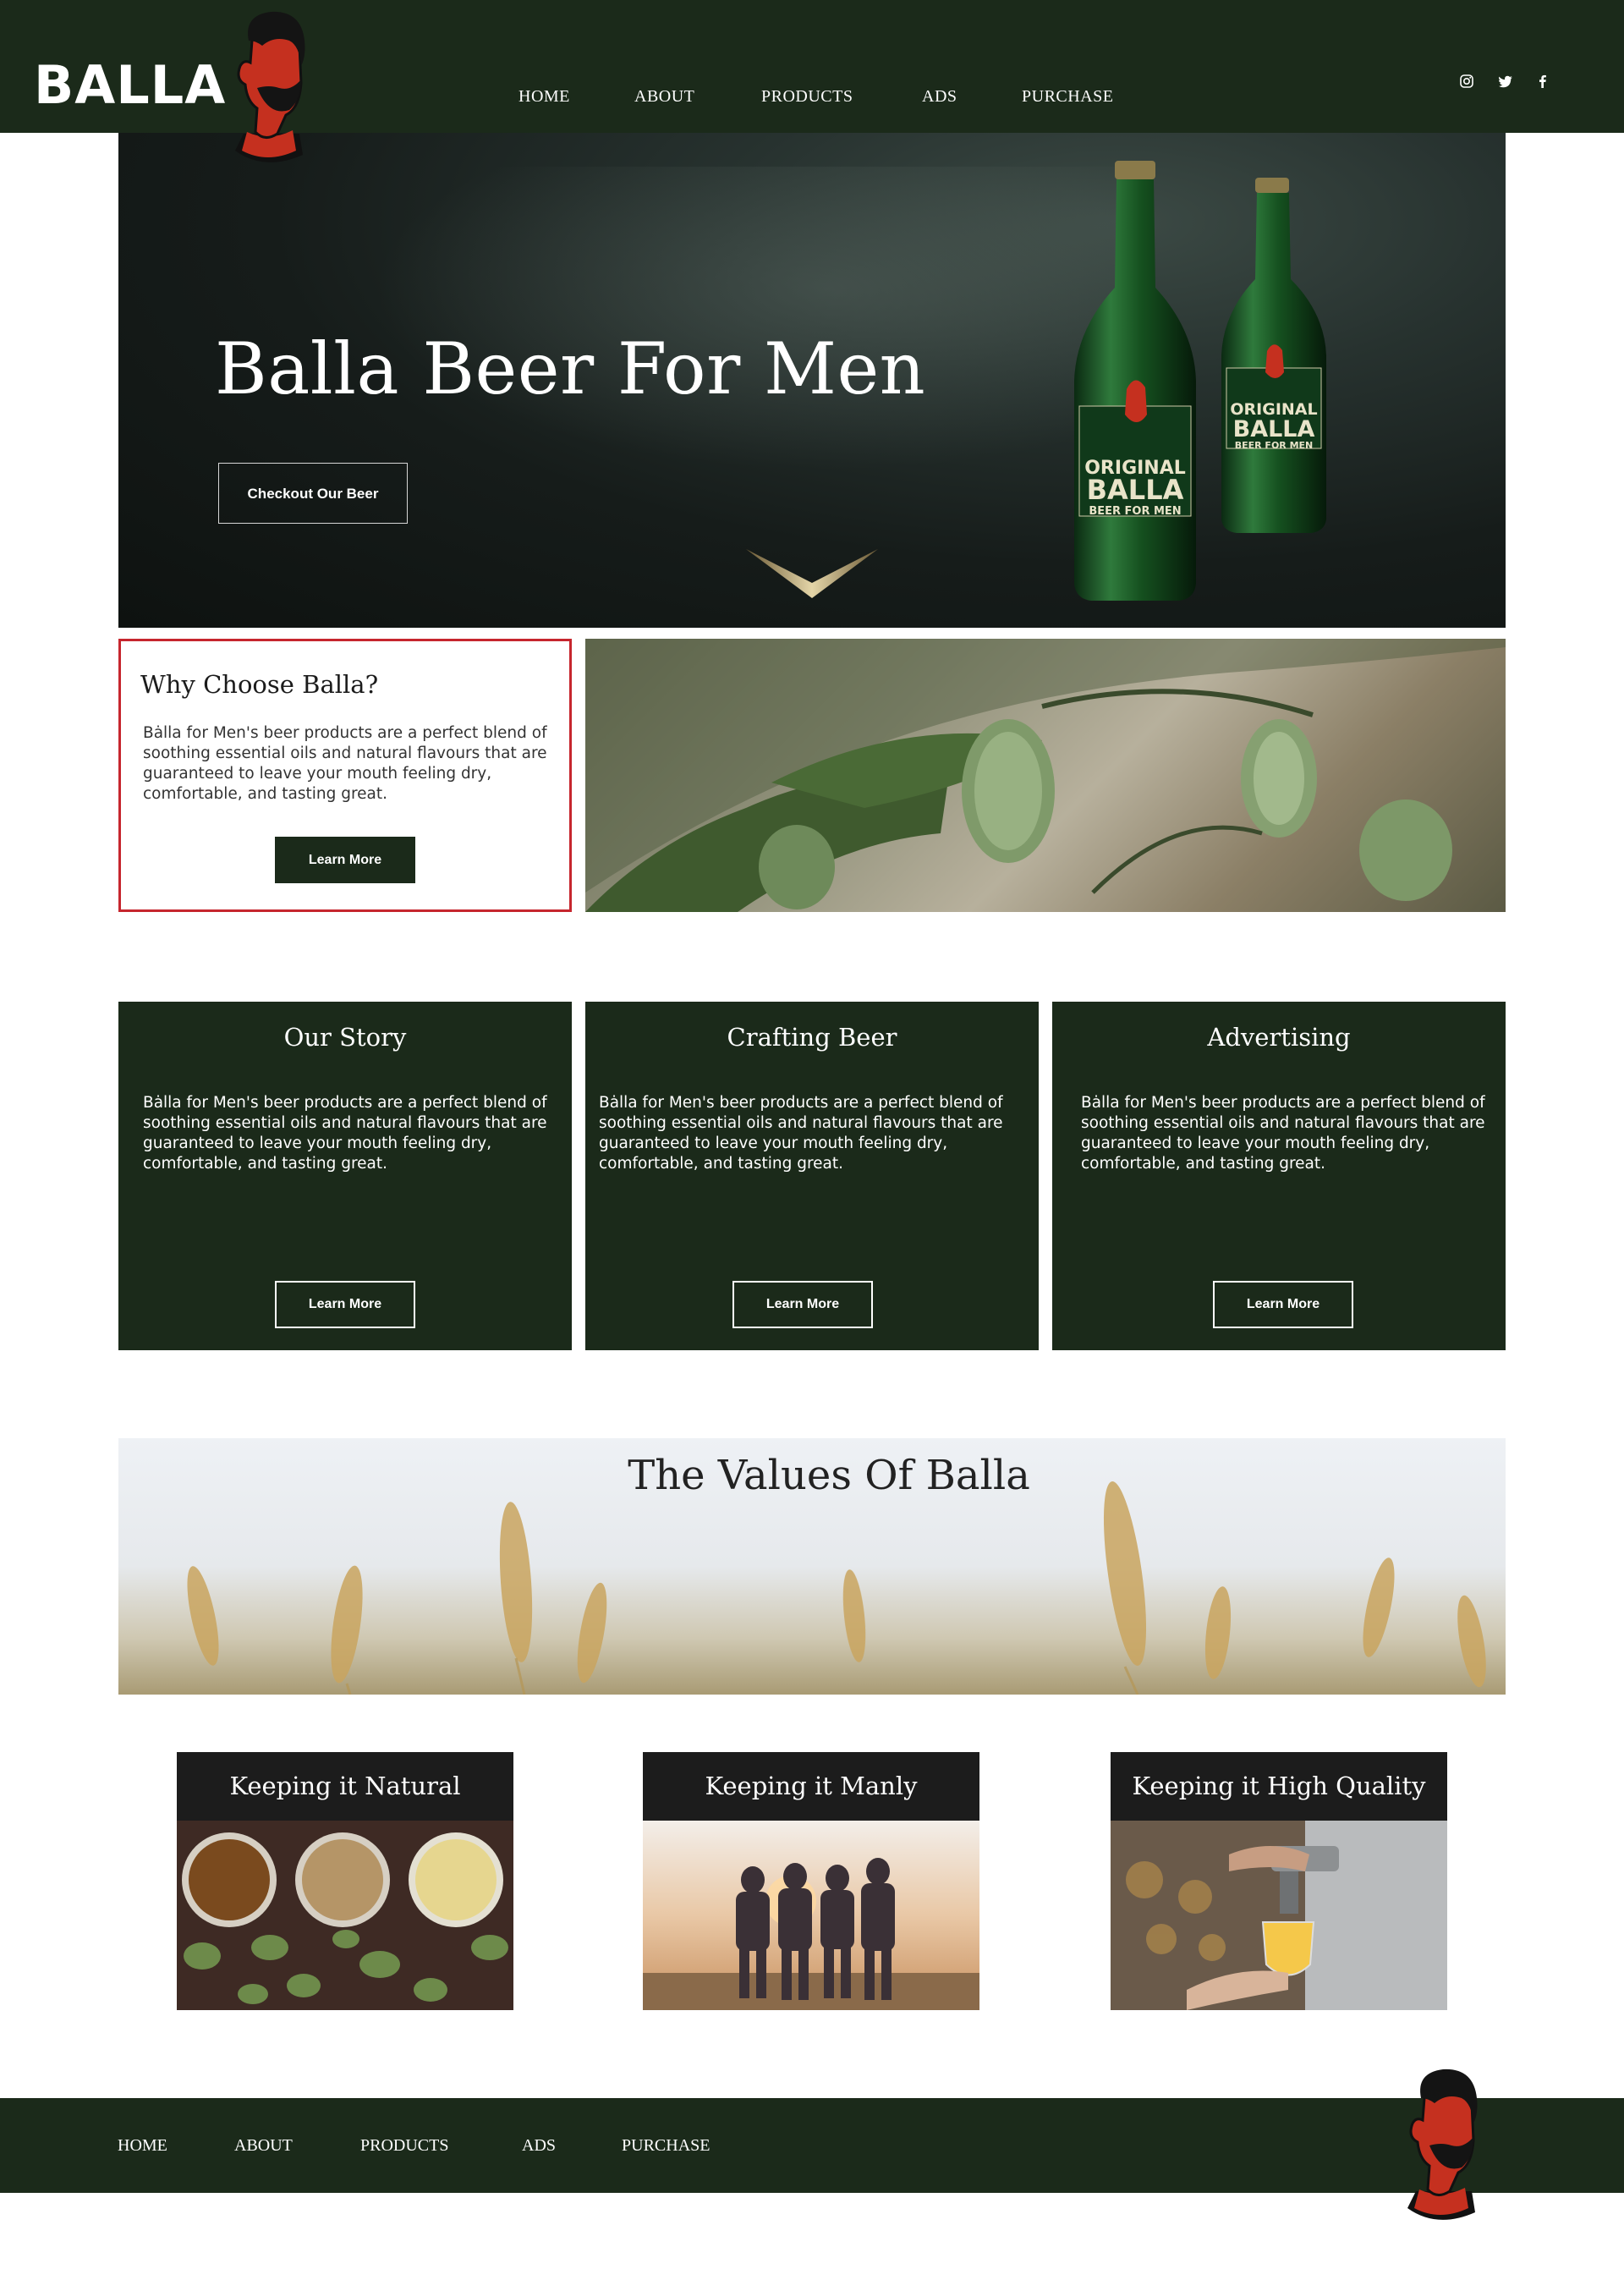 The height and width of the screenshot is (2269, 1624). I want to click on values-title: The Values Of Balla, so click(829, 1475).